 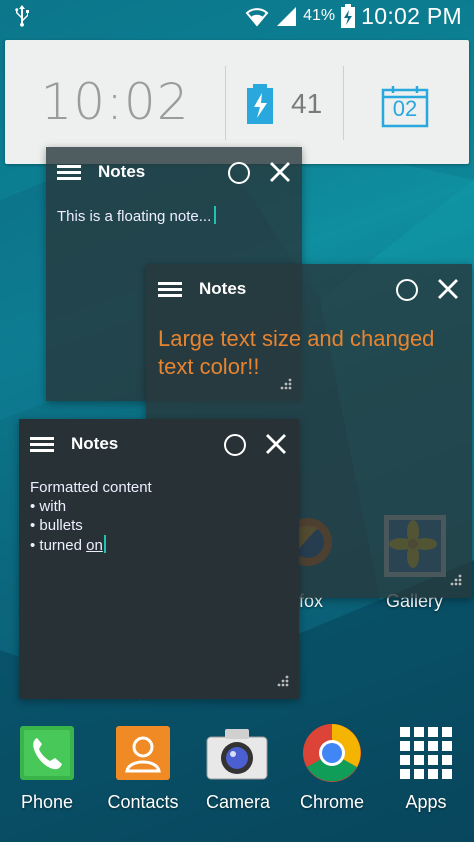 I want to click on dock-label: Apps, so click(x=422, y=802).